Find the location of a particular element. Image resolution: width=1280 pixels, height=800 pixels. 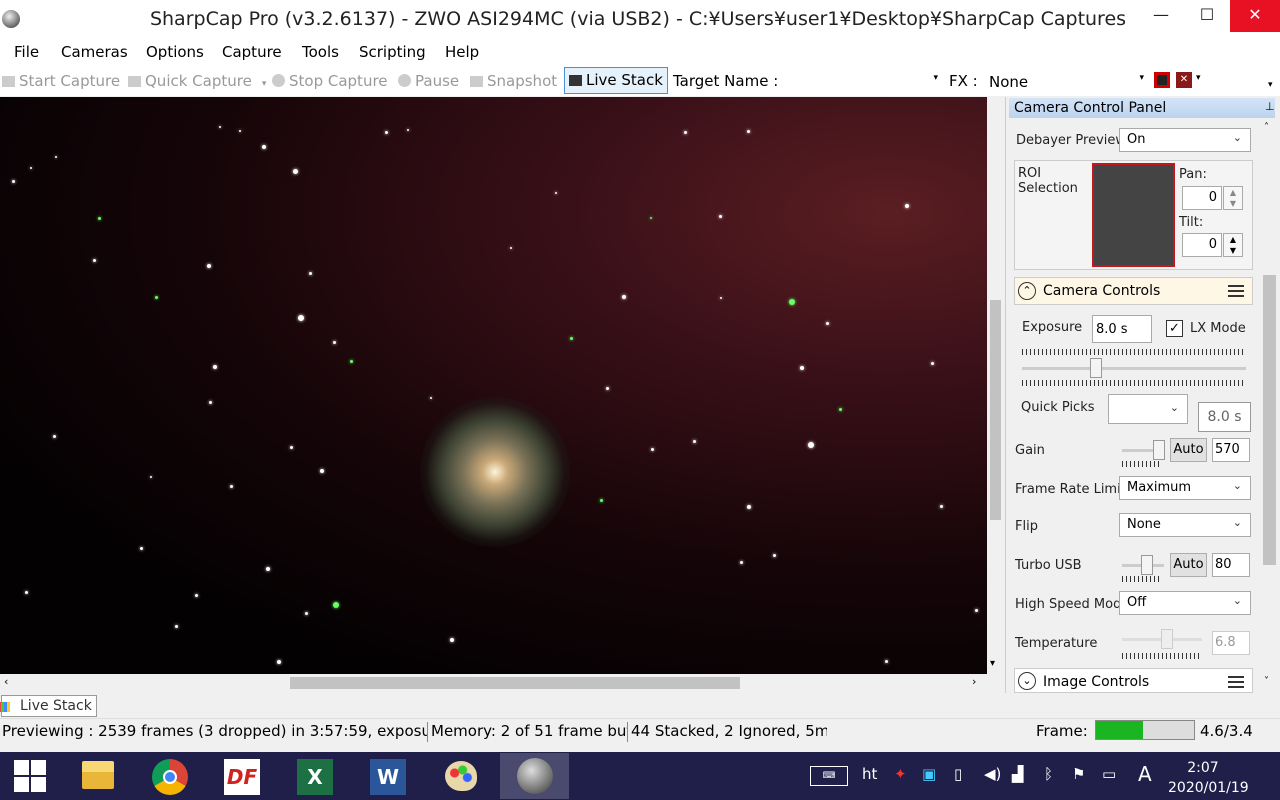

file-explorer-icon is located at coordinates (98, 776).